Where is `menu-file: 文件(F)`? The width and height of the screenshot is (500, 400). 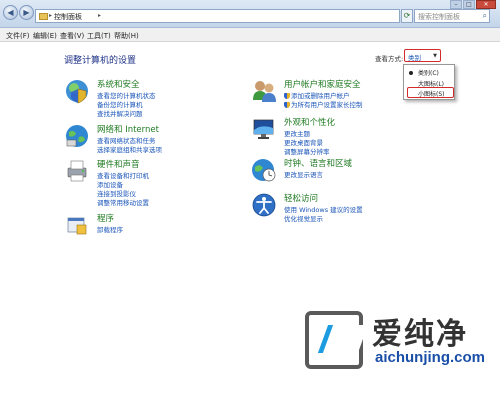 menu-file: 文件(F) is located at coordinates (18, 36).